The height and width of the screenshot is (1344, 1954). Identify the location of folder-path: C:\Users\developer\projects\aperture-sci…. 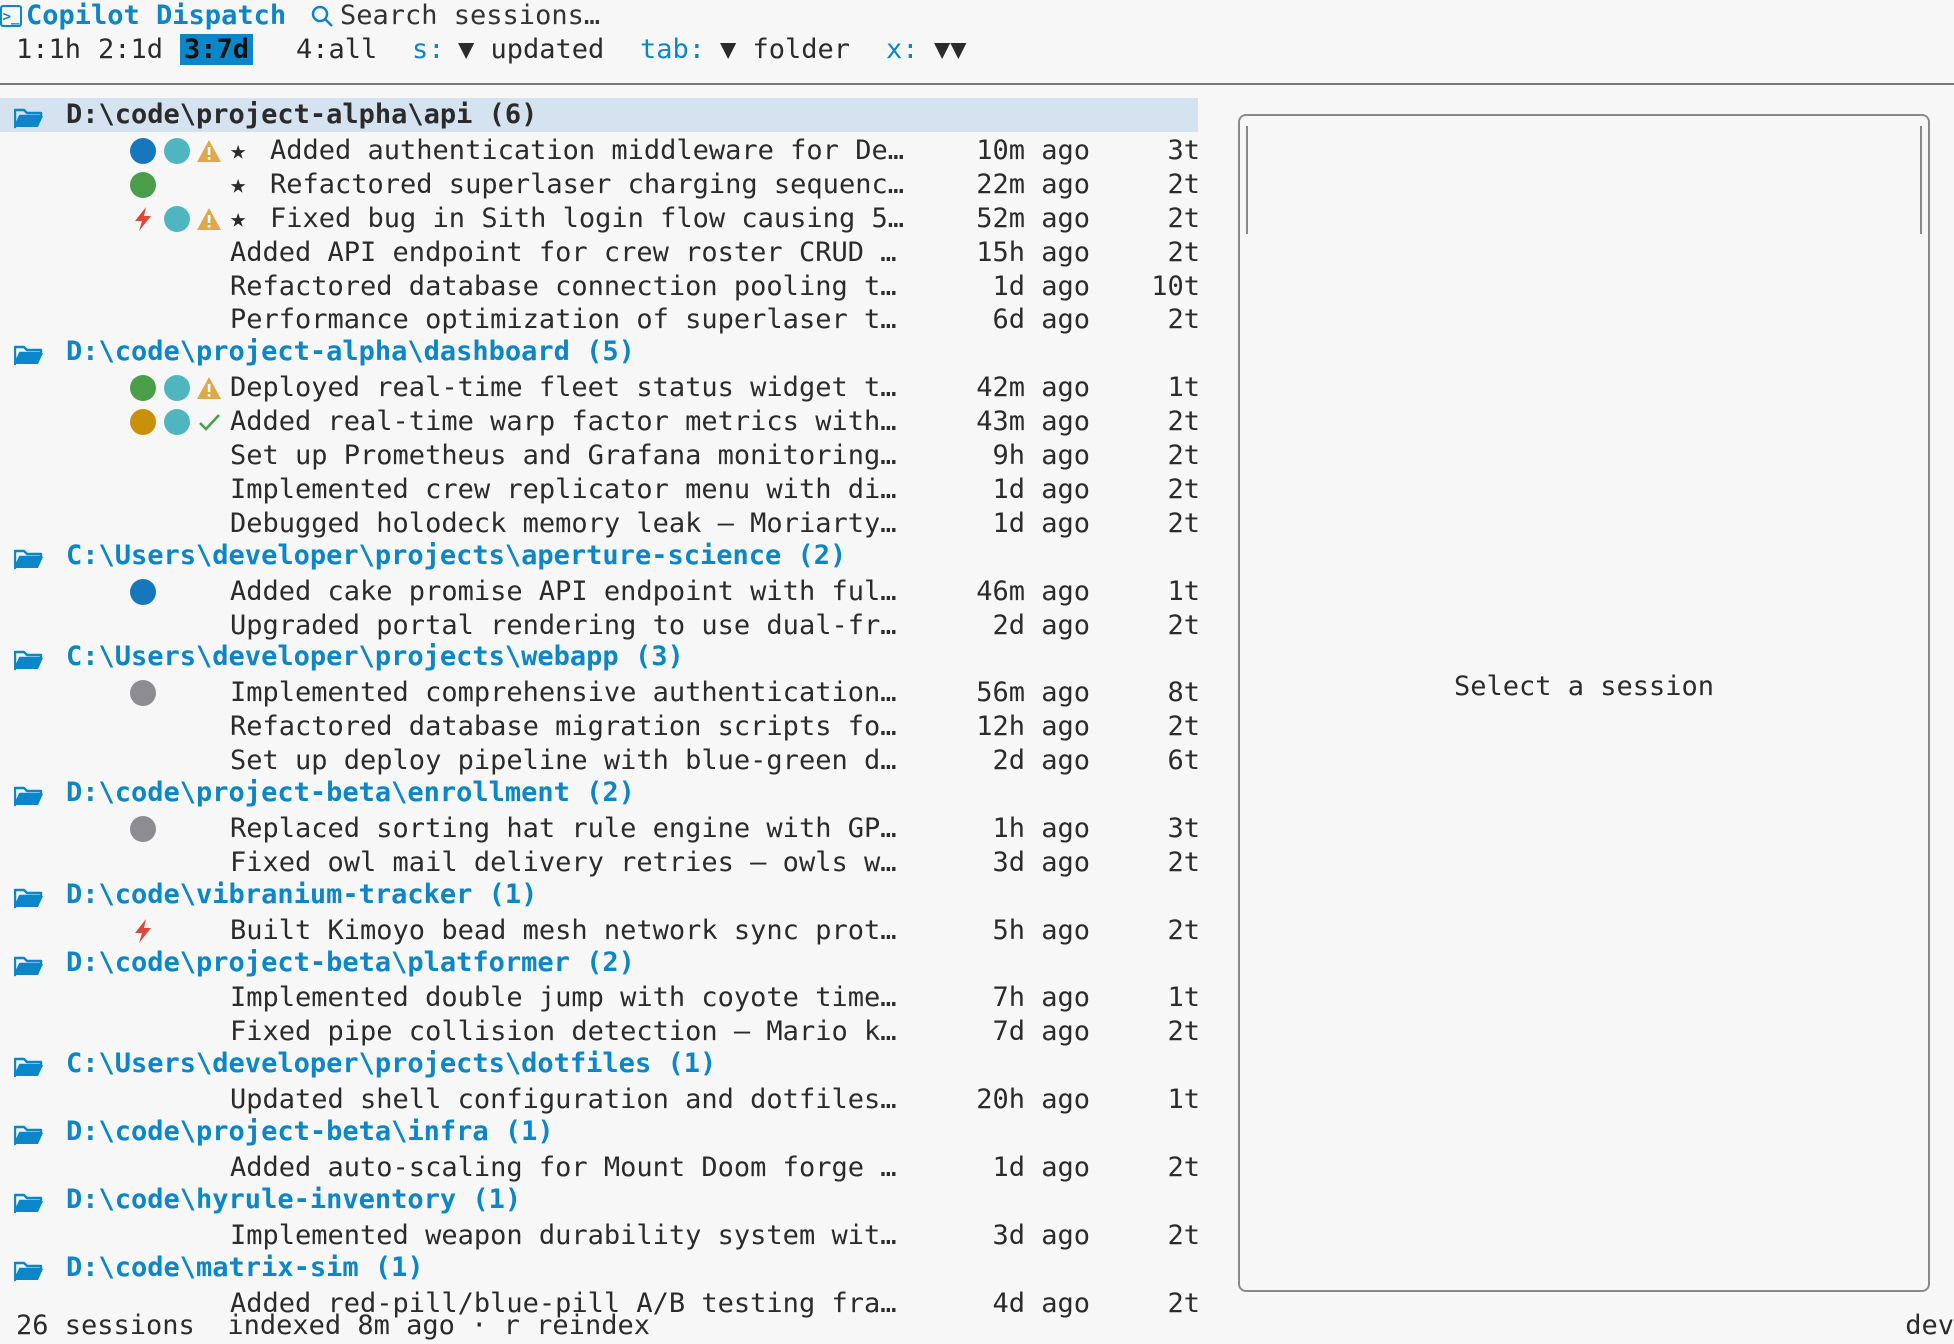
(456, 555).